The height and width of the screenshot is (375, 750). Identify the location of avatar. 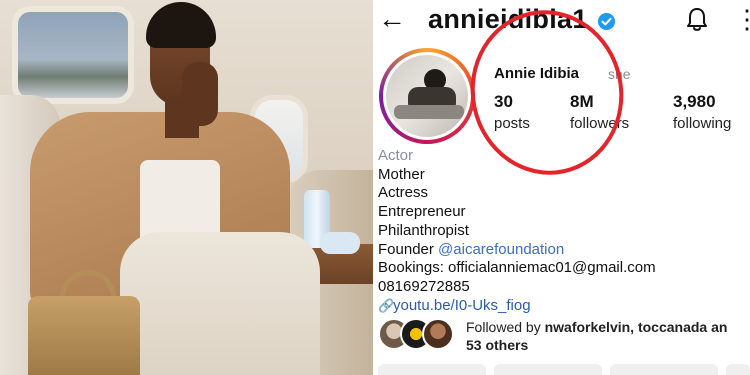
(427, 96).